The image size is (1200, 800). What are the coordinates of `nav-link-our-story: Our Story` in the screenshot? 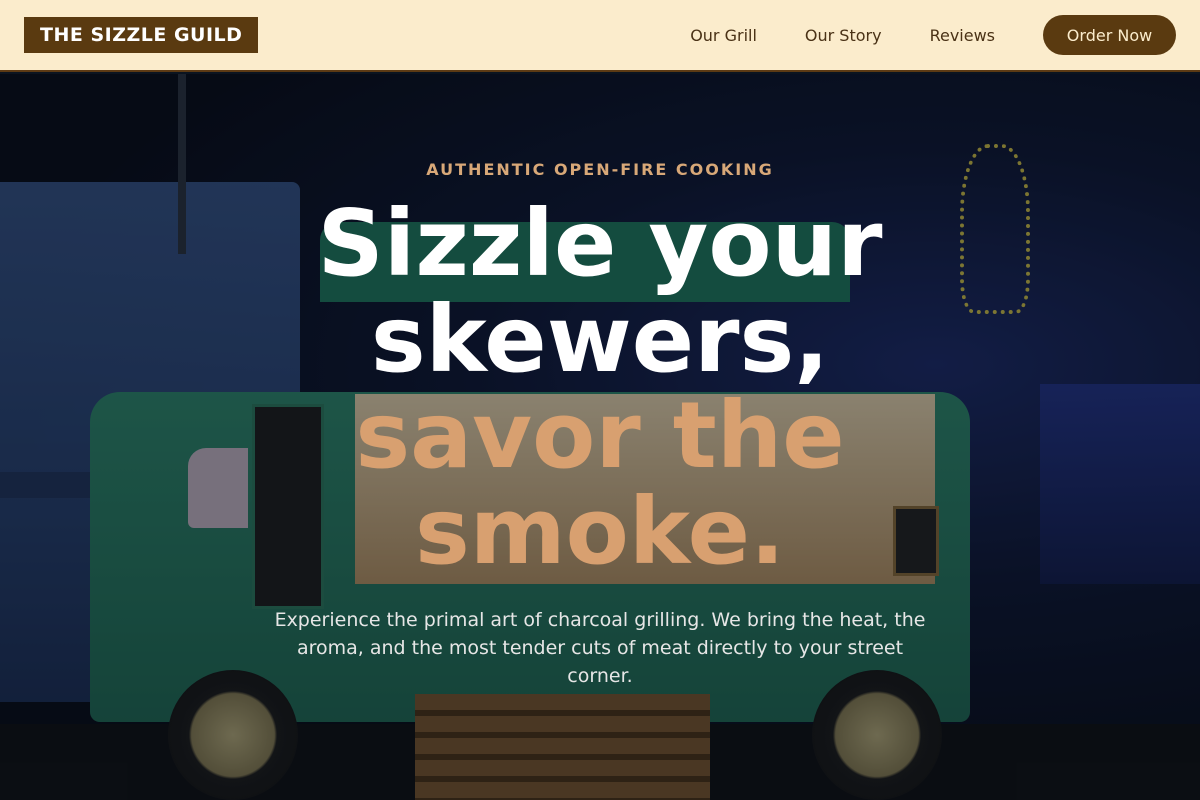 It's located at (843, 35).